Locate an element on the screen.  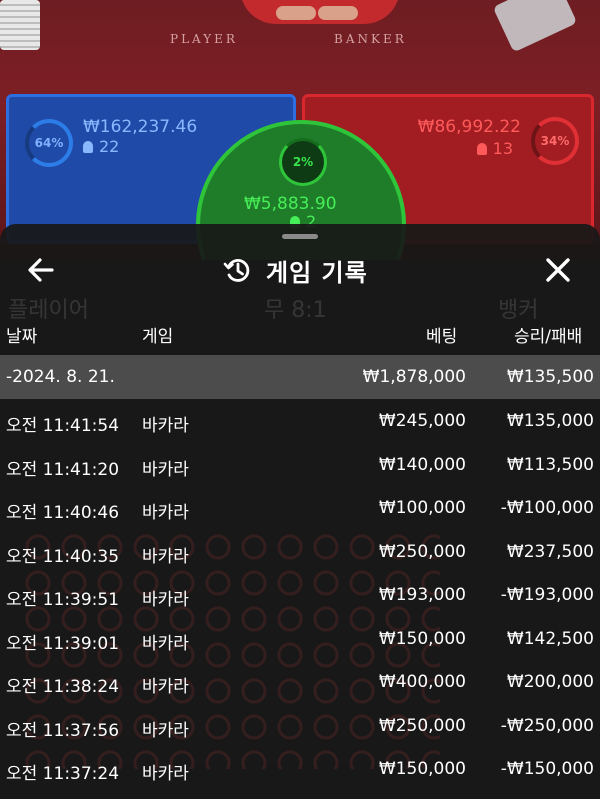
history-row: 오전 11:41:20 바카라 ₩140,000 ₩113,500 is located at coordinates (300, 465).